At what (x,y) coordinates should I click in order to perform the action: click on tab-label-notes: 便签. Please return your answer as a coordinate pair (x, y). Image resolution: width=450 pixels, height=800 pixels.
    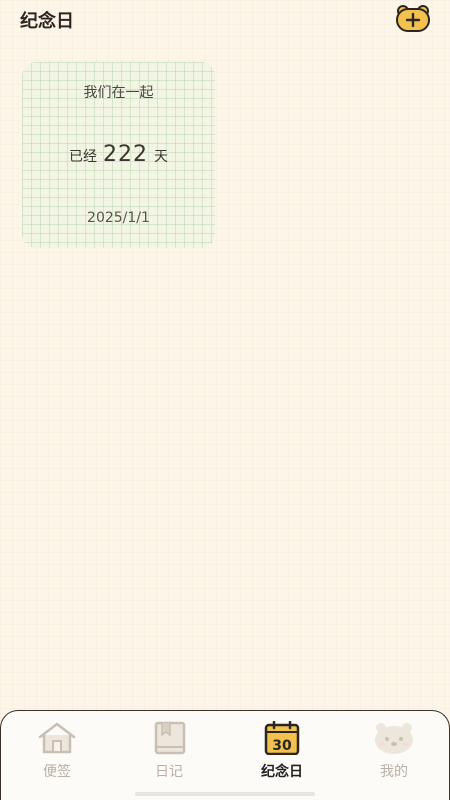
    Looking at the image, I should click on (57, 772).